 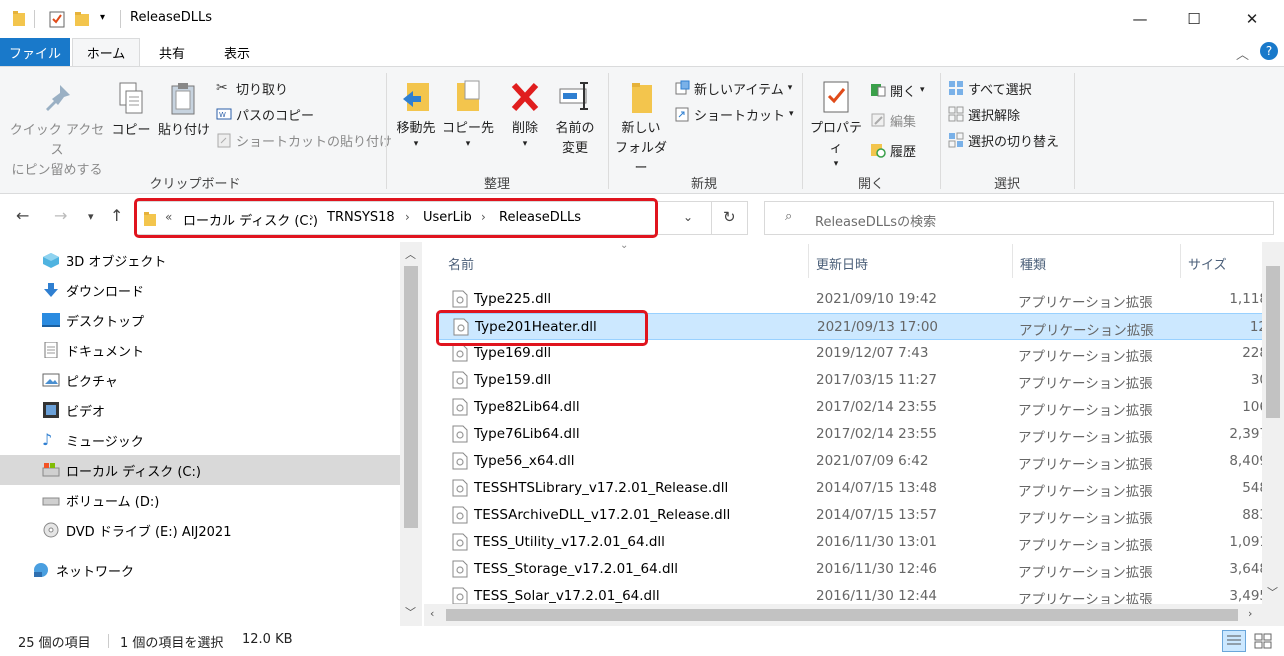 I want to click on paste-shortcut-icon, so click(x=224, y=140).